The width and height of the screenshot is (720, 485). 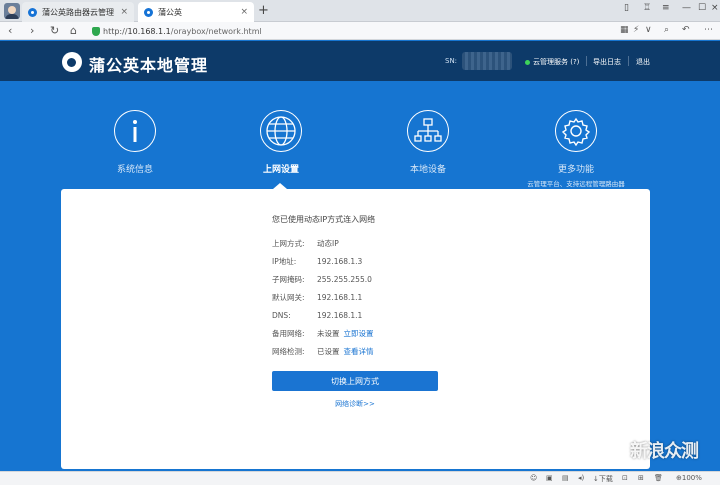 What do you see at coordinates (487, 61) in the screenshot?
I see `sn-blurred-value` at bounding box center [487, 61].